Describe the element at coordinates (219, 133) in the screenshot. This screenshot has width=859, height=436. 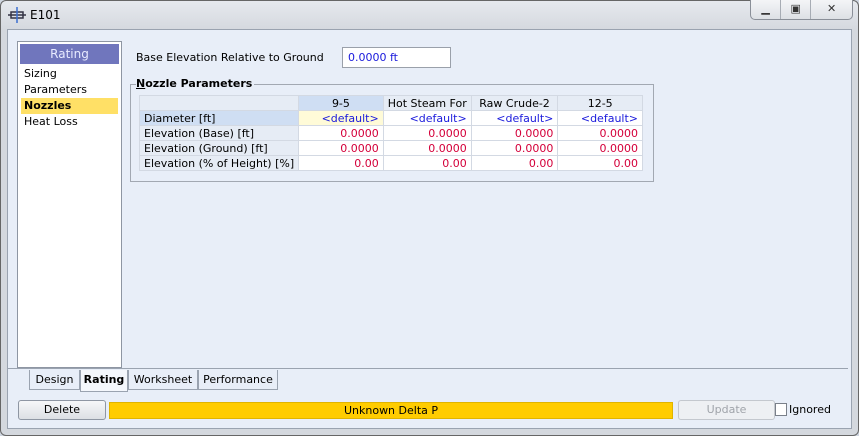
I see `row-header: Elevation (Base) [ft]` at that location.